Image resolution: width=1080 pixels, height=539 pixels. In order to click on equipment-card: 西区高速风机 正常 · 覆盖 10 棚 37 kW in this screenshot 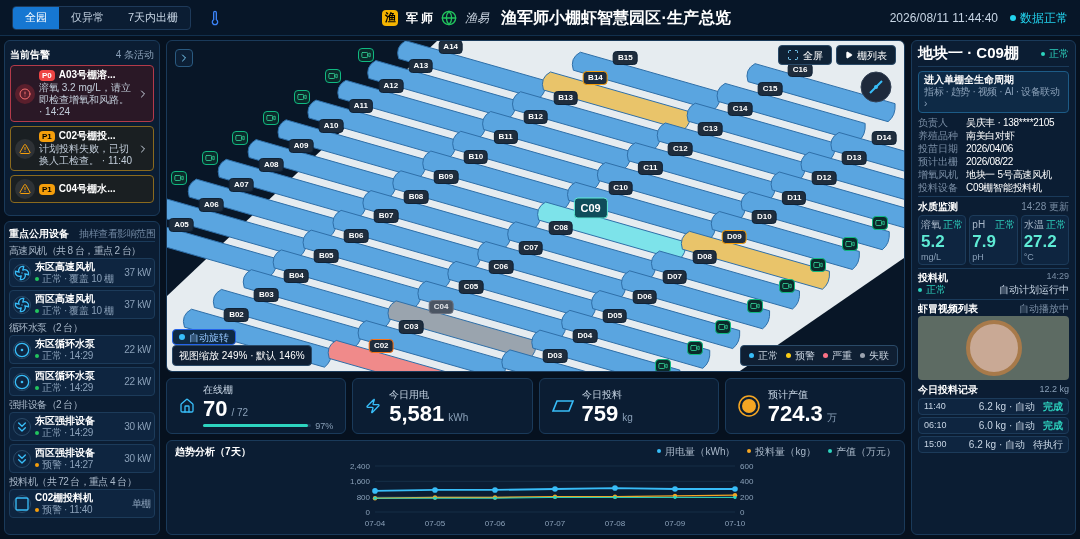, I will do `click(82, 304)`.